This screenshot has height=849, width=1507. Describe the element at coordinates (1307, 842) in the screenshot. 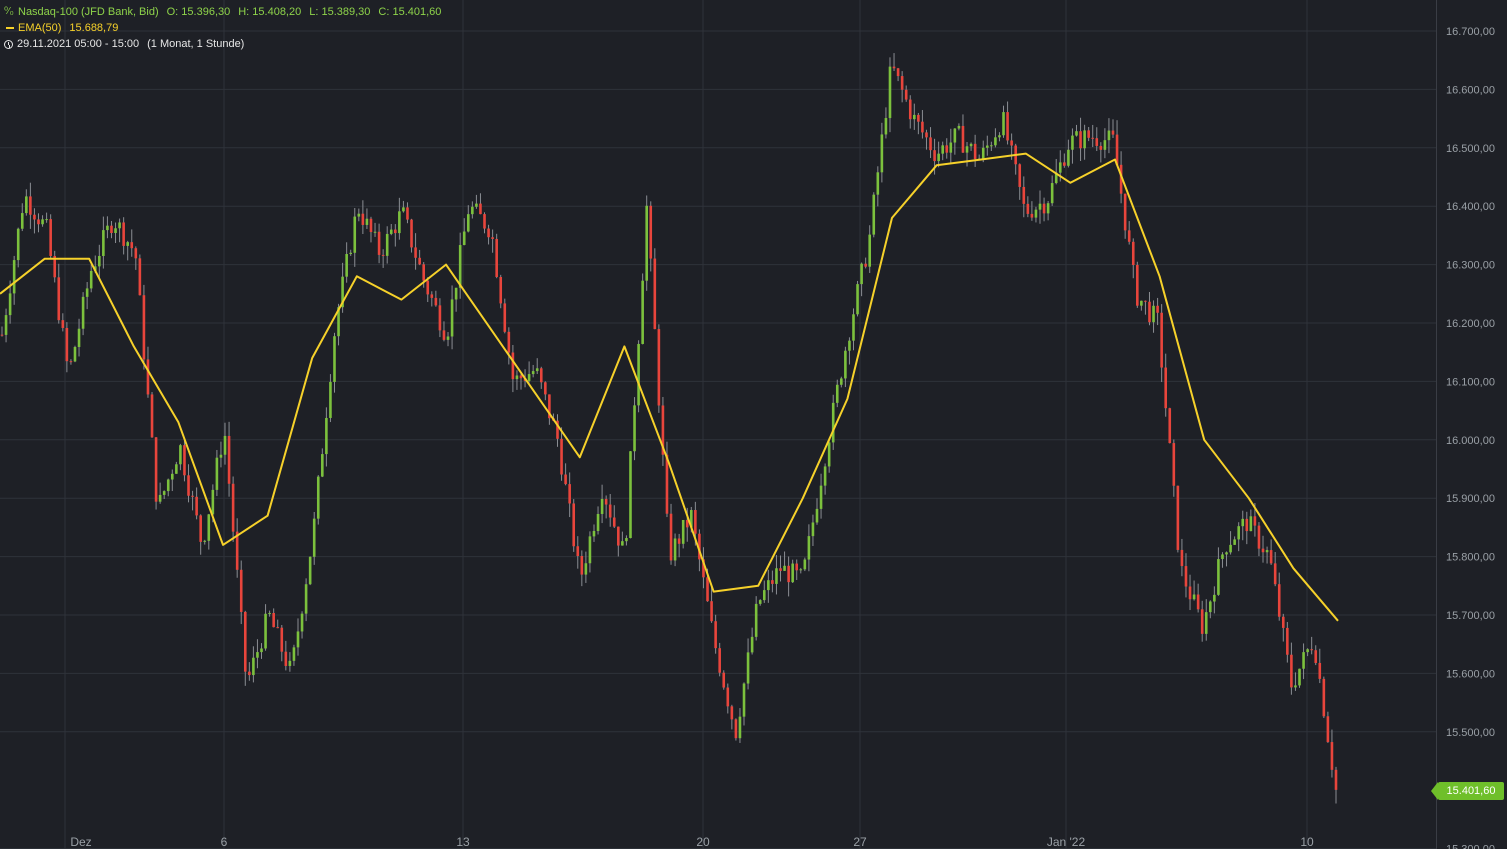

I see `x-tick-label: 10` at that location.